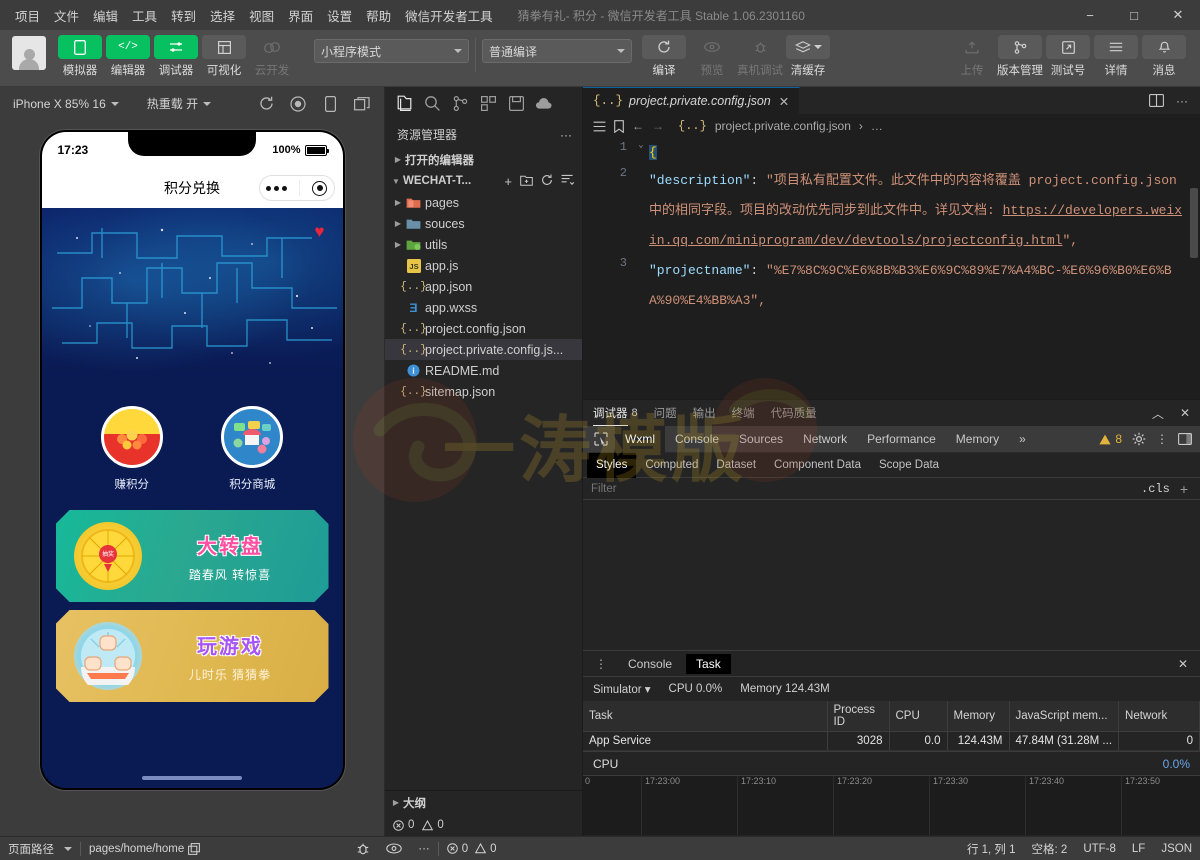 The height and width of the screenshot is (860, 1200). I want to click on status-preview-button, so click(394, 848).